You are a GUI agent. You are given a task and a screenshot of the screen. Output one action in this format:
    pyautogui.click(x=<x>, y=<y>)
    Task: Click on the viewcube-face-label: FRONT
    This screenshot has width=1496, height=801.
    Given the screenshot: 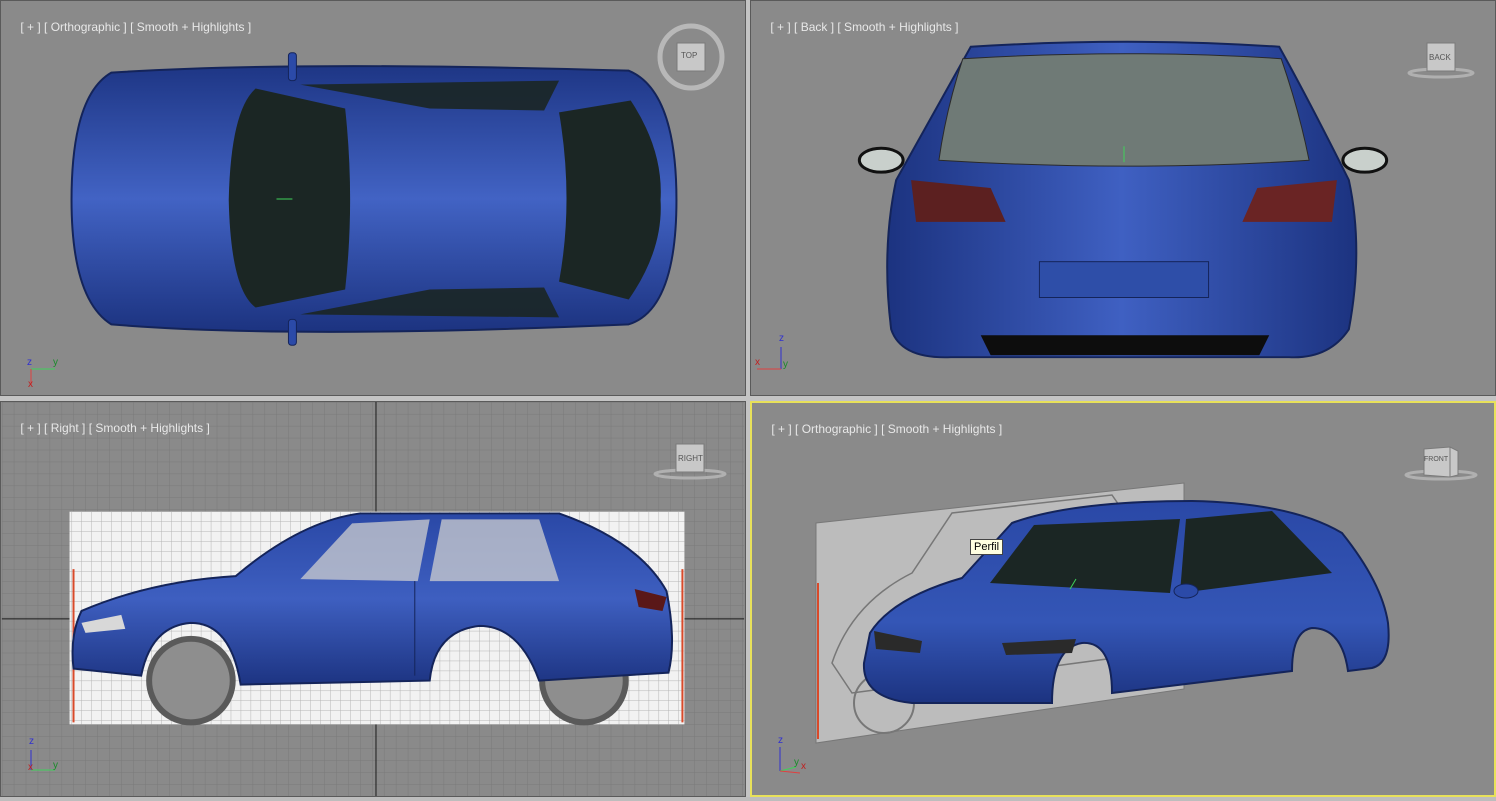 What is the action you would take?
    pyautogui.click(x=1436, y=459)
    